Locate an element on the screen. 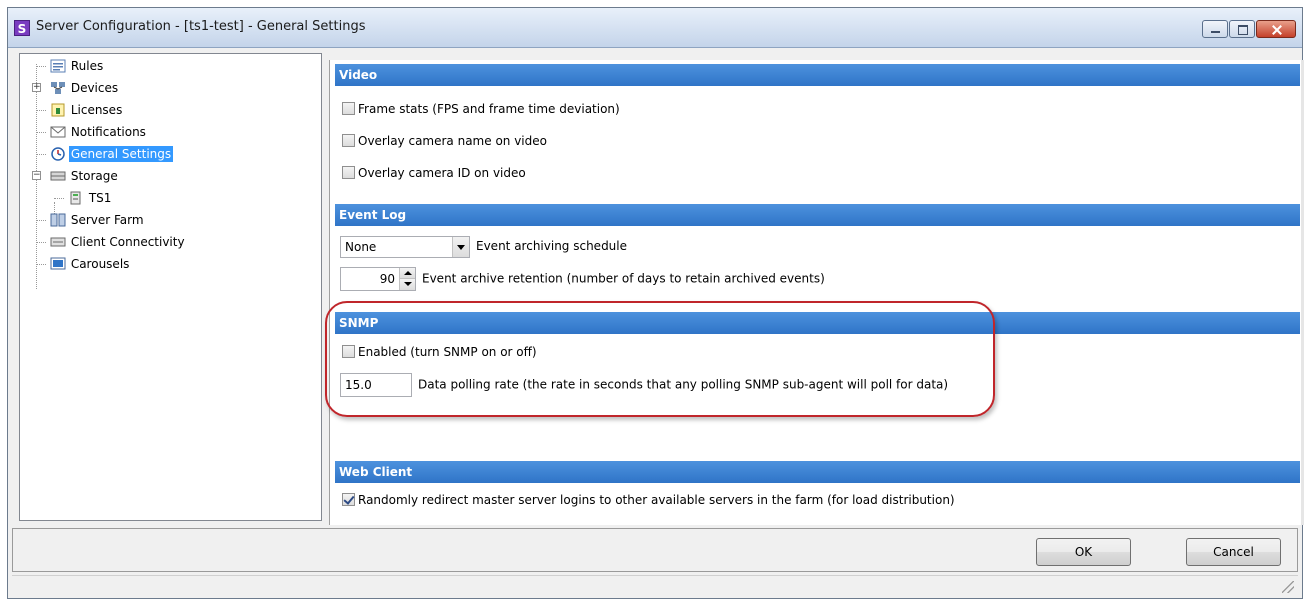 The height and width of the screenshot is (599, 1308). event-retention-spinner: 90 is located at coordinates (378, 279).